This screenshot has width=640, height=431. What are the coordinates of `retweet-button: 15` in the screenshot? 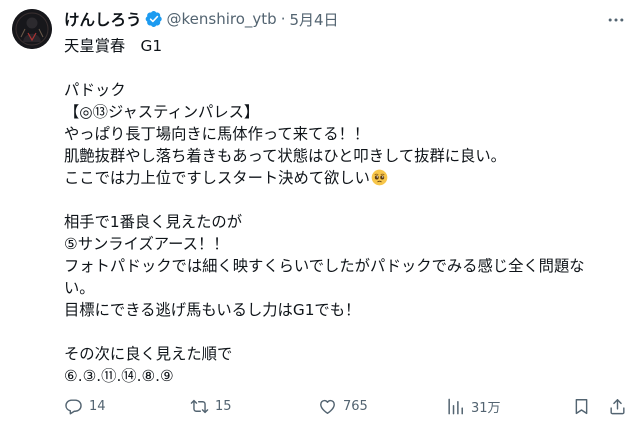 It's located at (211, 406).